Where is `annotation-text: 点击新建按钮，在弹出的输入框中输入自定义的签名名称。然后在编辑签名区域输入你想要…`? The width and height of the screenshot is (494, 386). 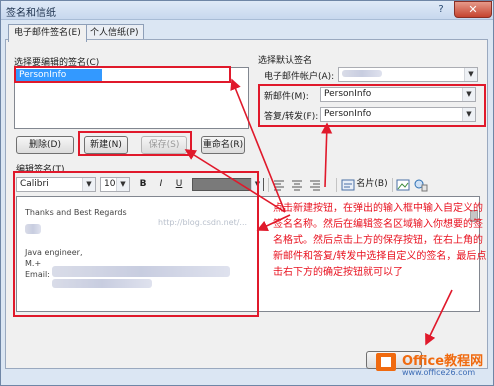 annotation-text: 点击新建按钮，在弹出的输入框中输入自定义的签名名称。然后在编辑签名区域输入你想要… is located at coordinates (380, 240).